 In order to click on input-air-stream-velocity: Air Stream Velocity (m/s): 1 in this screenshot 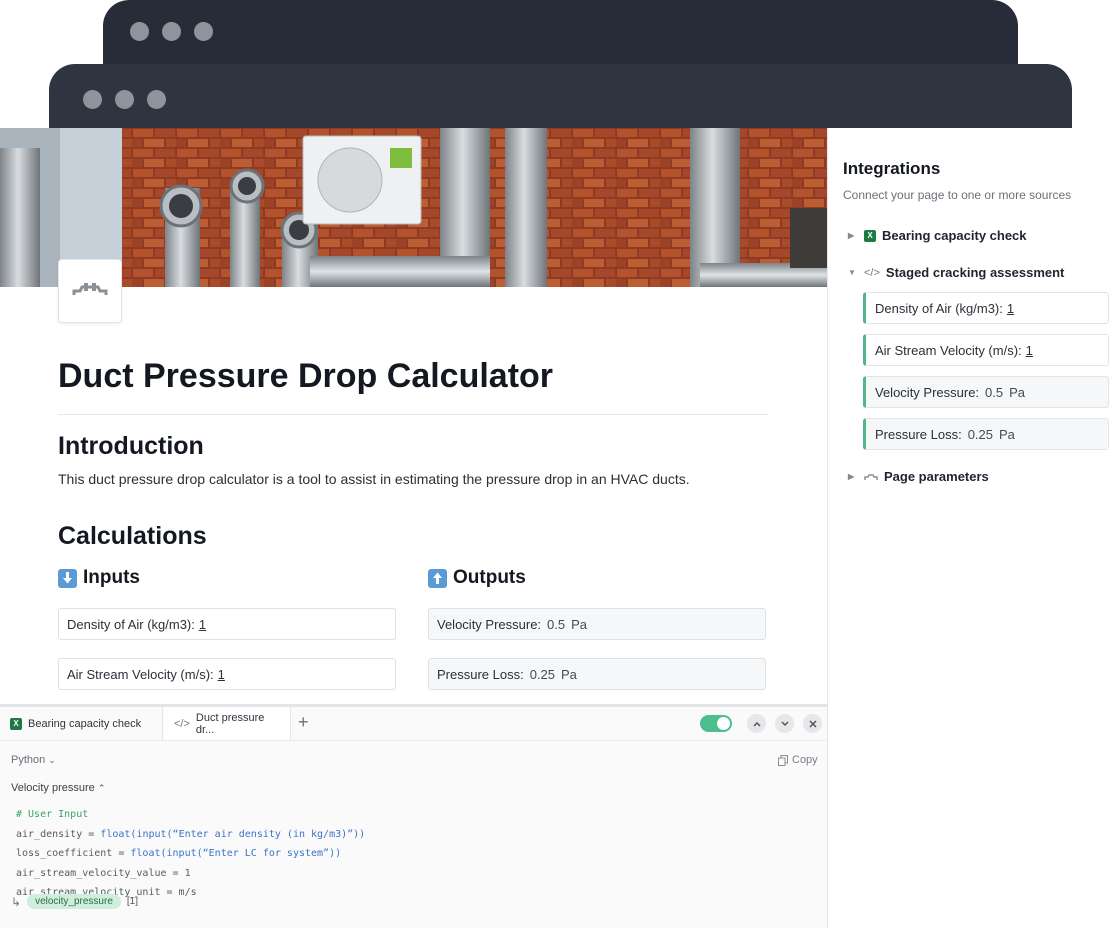, I will do `click(227, 674)`.